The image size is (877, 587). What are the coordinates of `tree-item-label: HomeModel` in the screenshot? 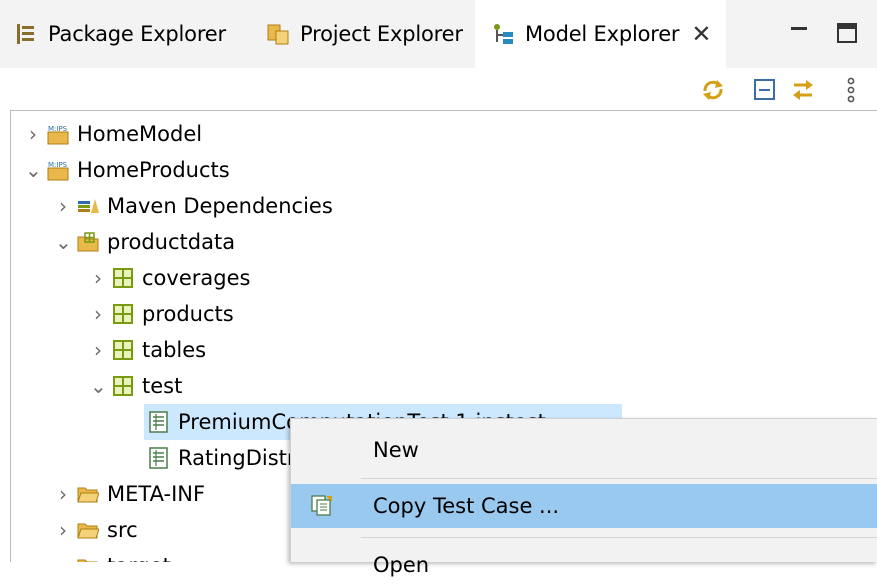 It's located at (140, 134).